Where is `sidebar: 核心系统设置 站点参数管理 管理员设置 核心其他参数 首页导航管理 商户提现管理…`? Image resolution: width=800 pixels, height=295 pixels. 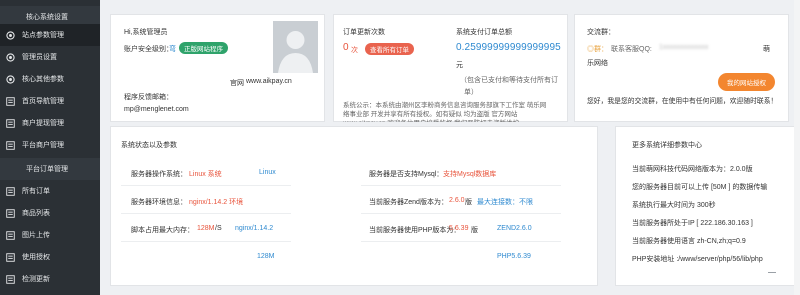 sidebar: 核心系统设置 站点参数管理 管理员设置 核心其他参数 首页导航管理 商户提现管理… is located at coordinates (50, 147).